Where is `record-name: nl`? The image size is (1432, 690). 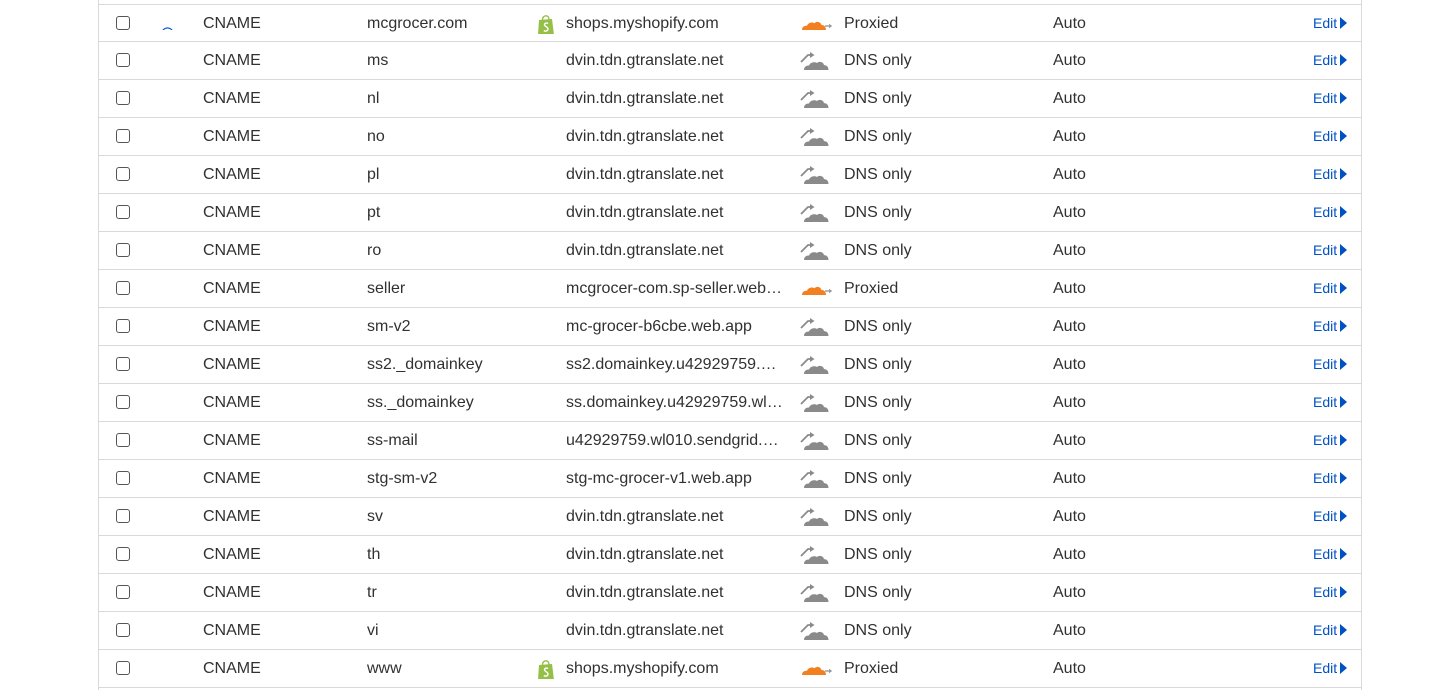
record-name: nl is located at coordinates (373, 98).